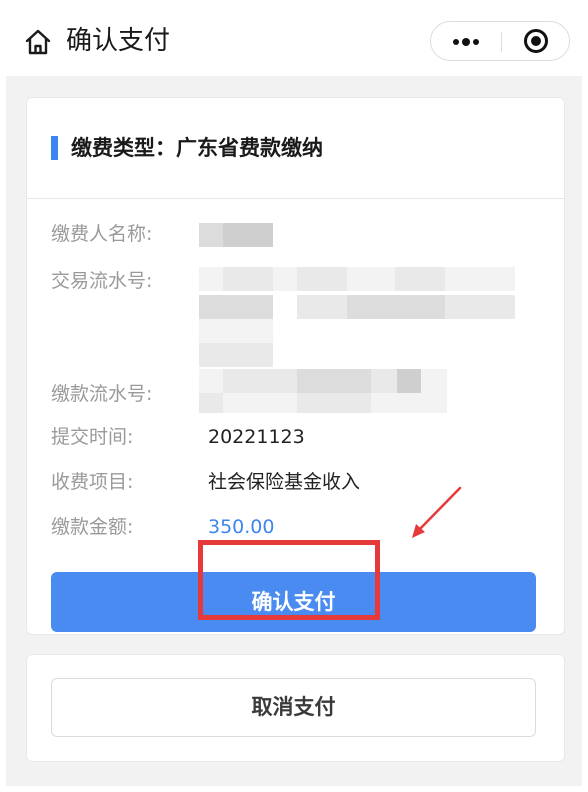 This screenshot has height=792, width=588. I want to click on more-dots-icon-right, so click(476, 42).